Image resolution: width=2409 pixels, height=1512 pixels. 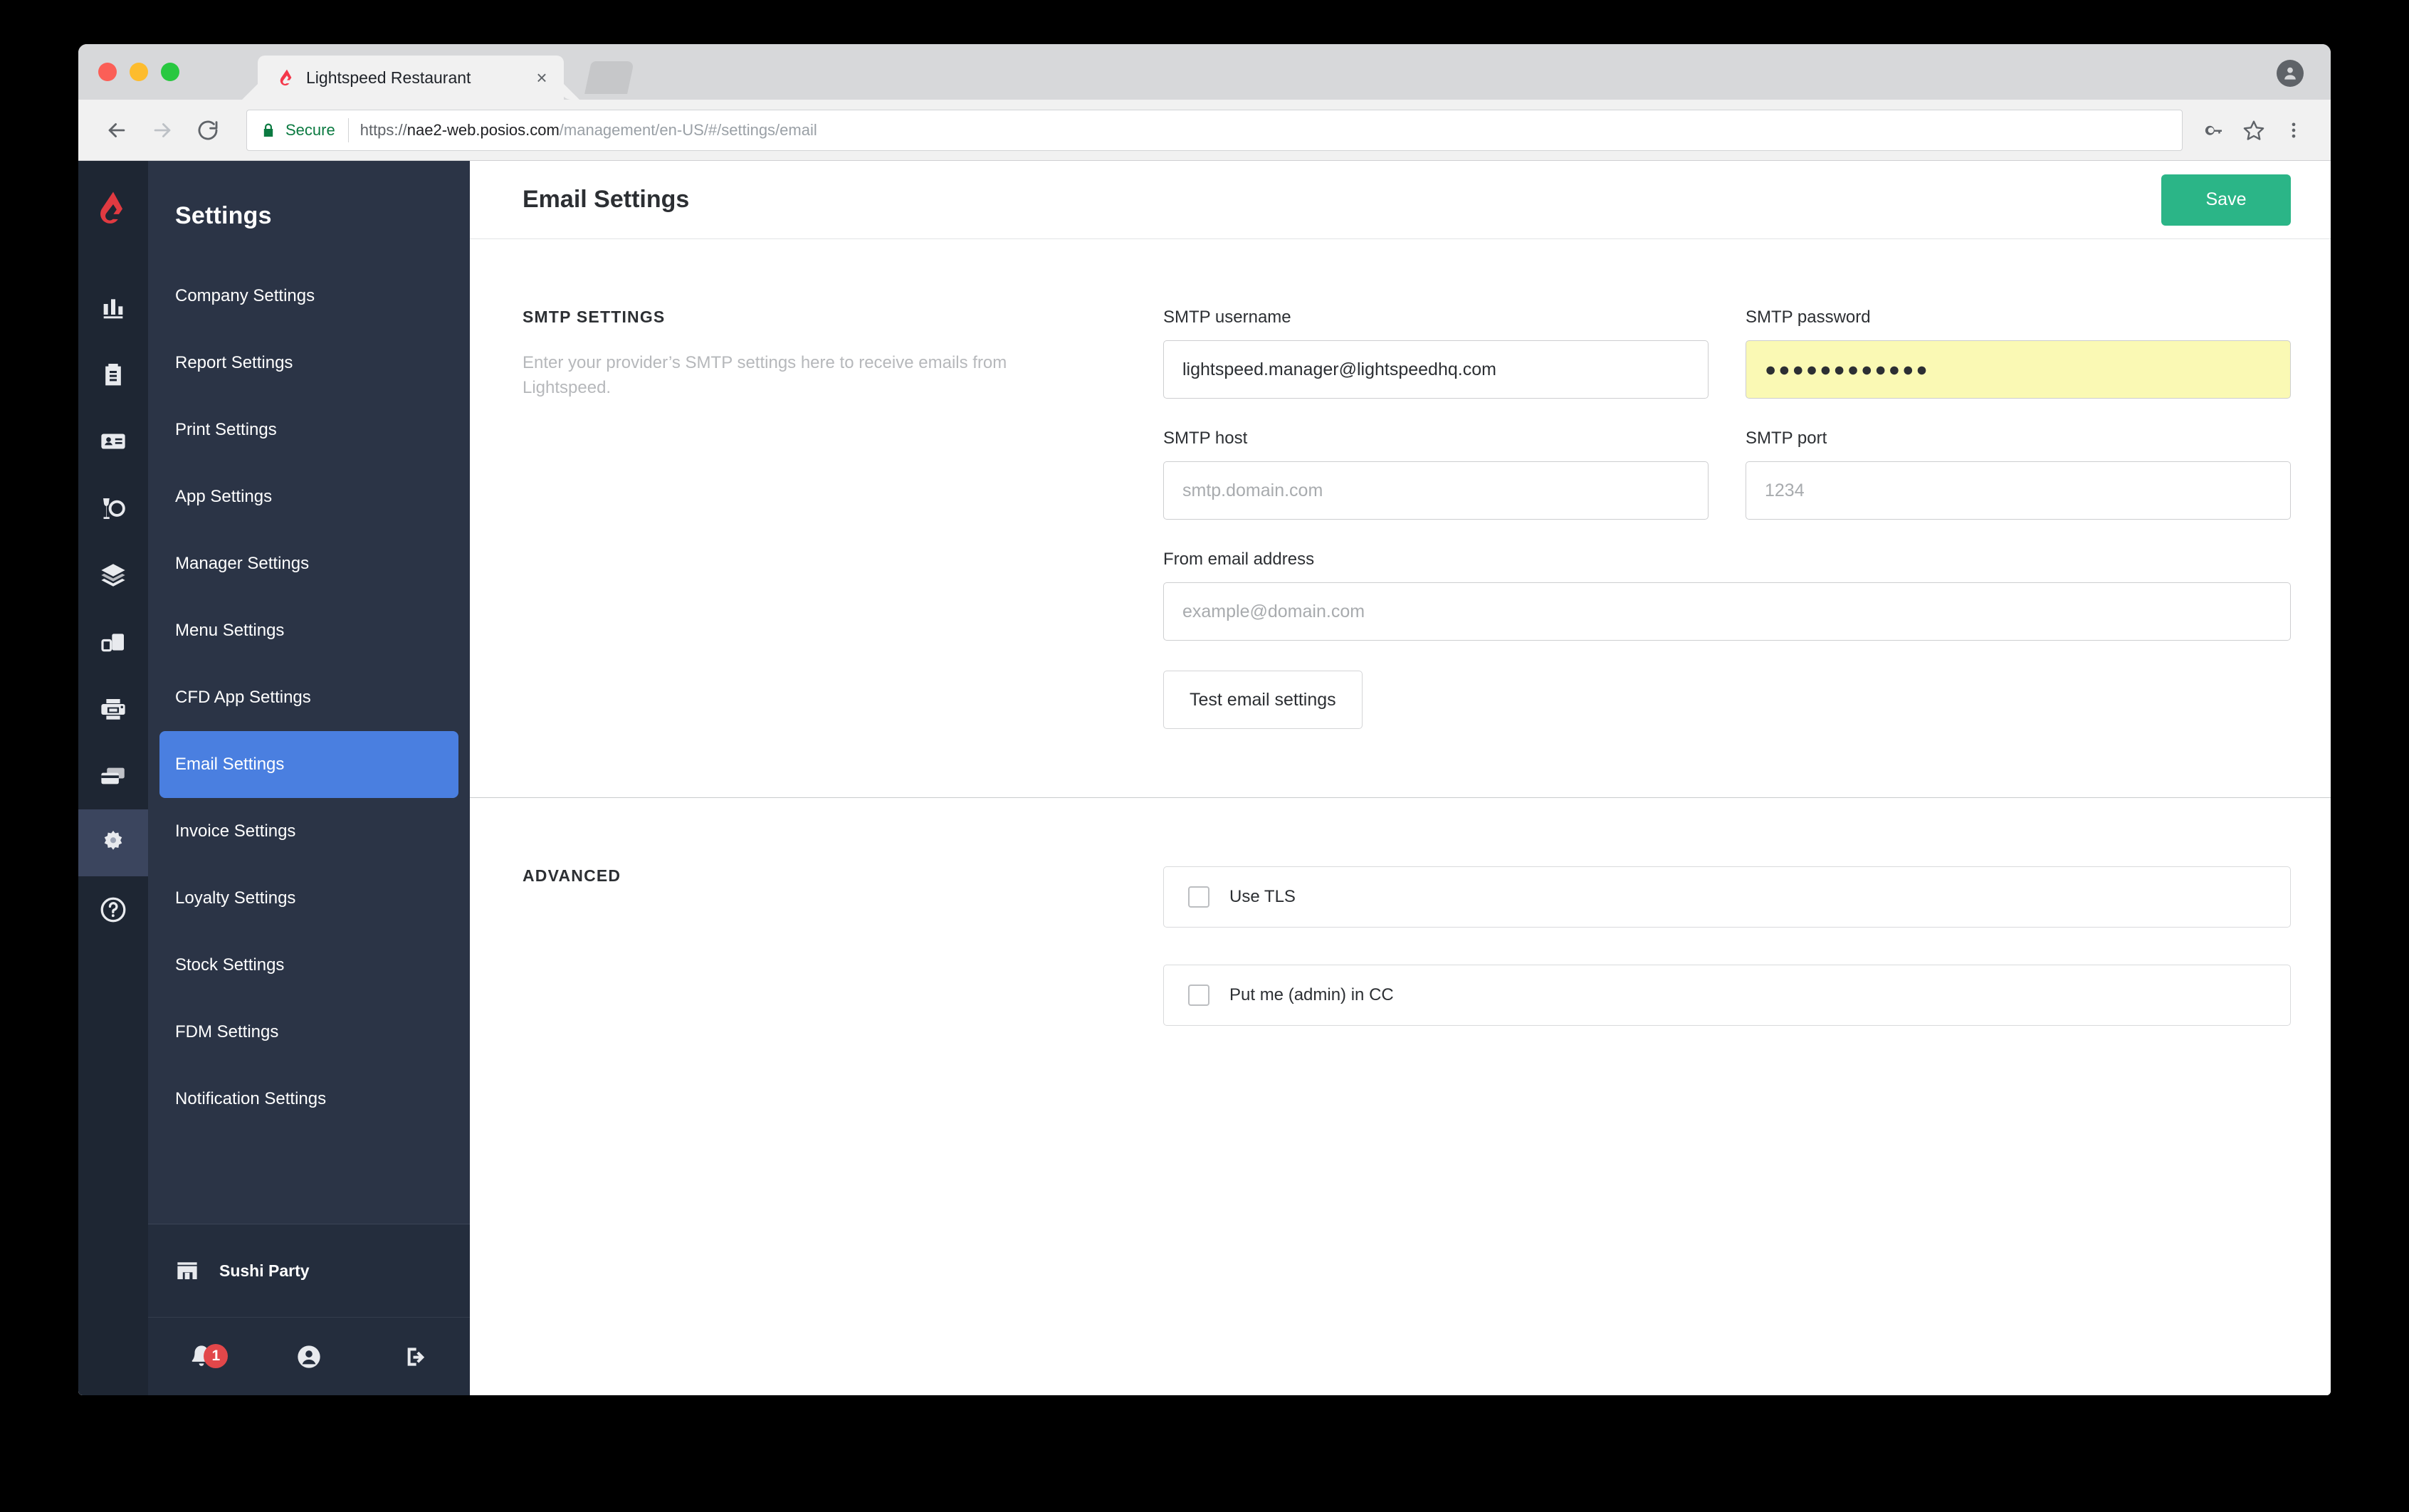 What do you see at coordinates (264, 1270) in the screenshot?
I see `store-name: Sushi Party` at bounding box center [264, 1270].